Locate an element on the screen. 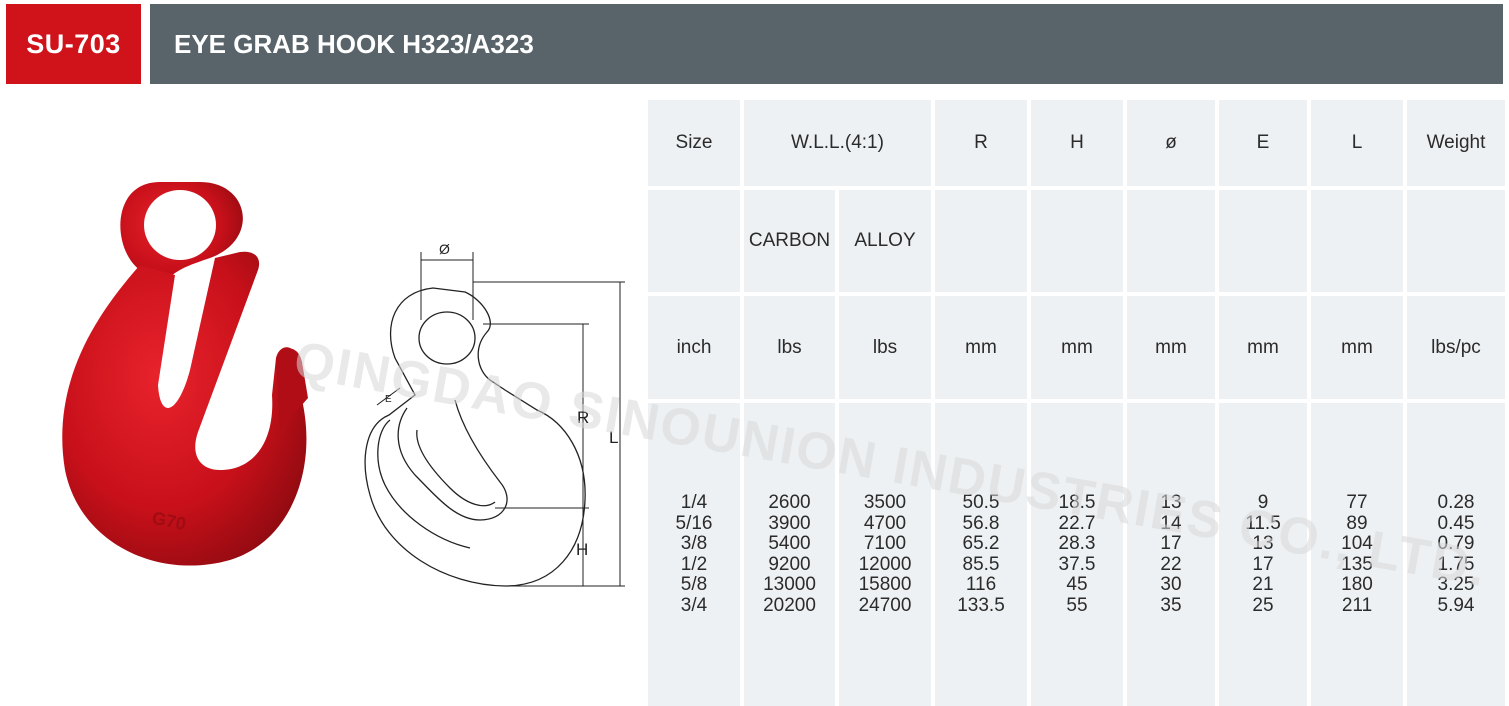 This screenshot has height=706, width=1509. data-cell: 2600 is located at coordinates (789, 502).